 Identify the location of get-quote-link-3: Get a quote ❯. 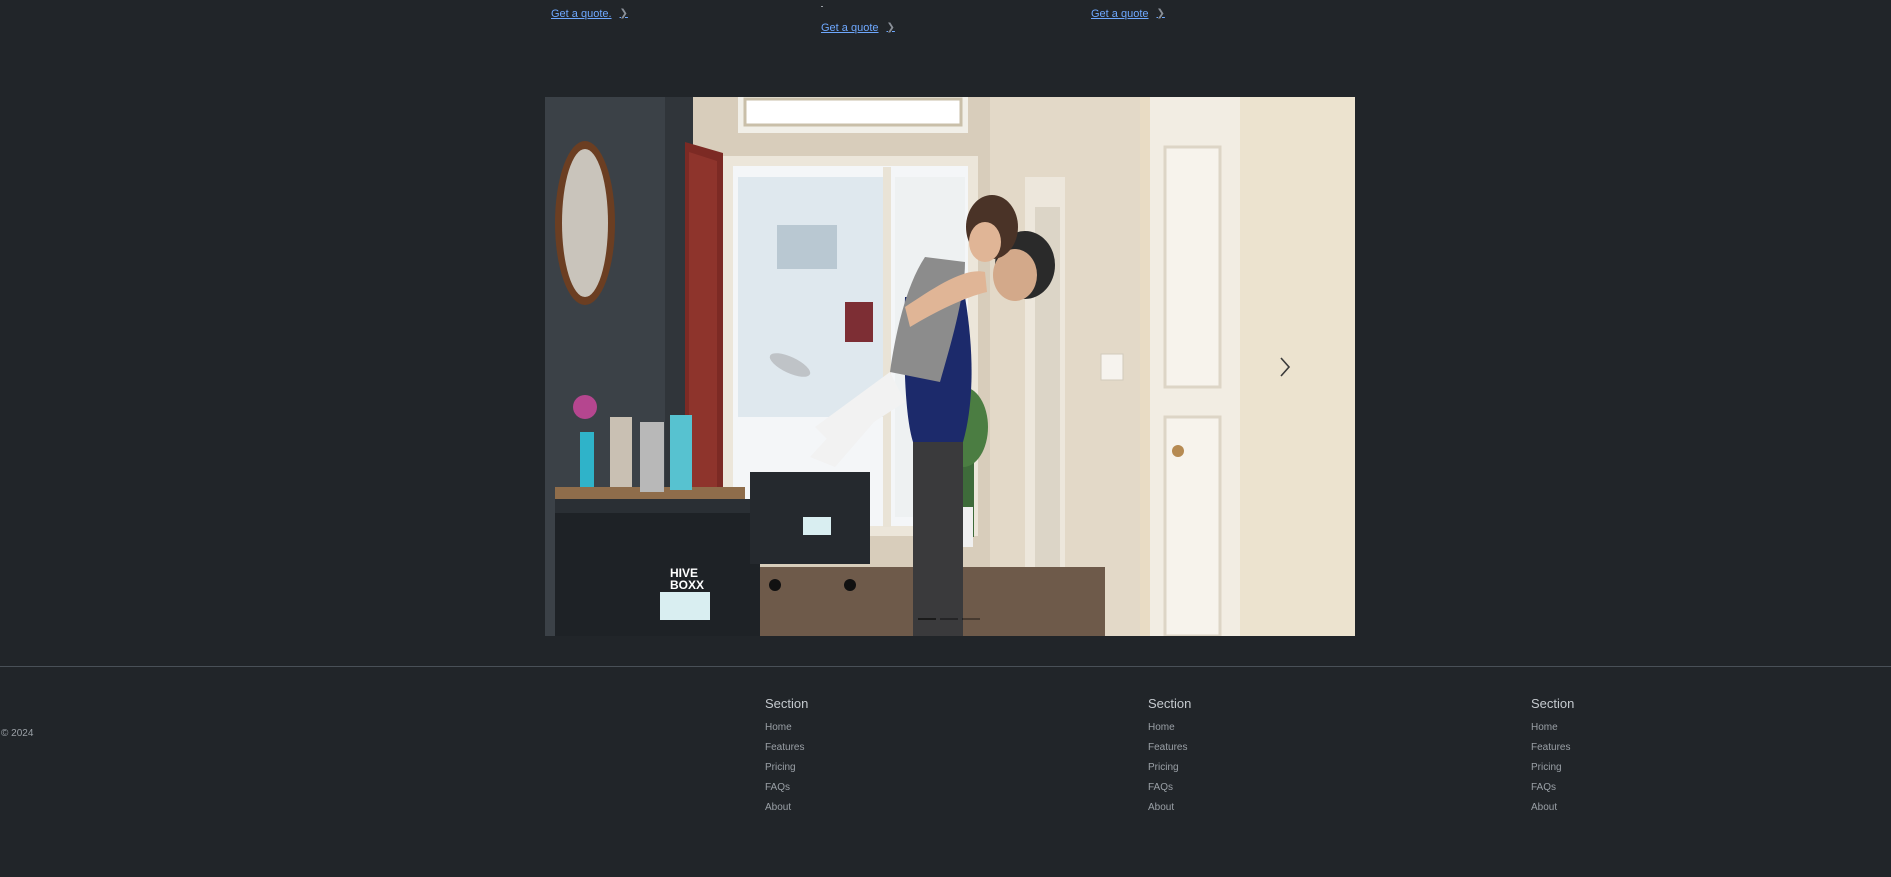
(1128, 14).